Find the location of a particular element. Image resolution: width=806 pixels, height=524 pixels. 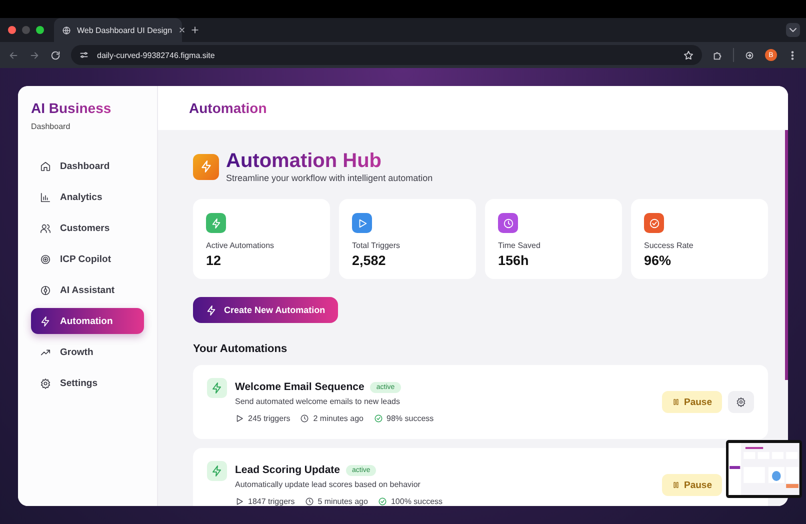

sidebar-item: AI Assistant is located at coordinates (87, 290).